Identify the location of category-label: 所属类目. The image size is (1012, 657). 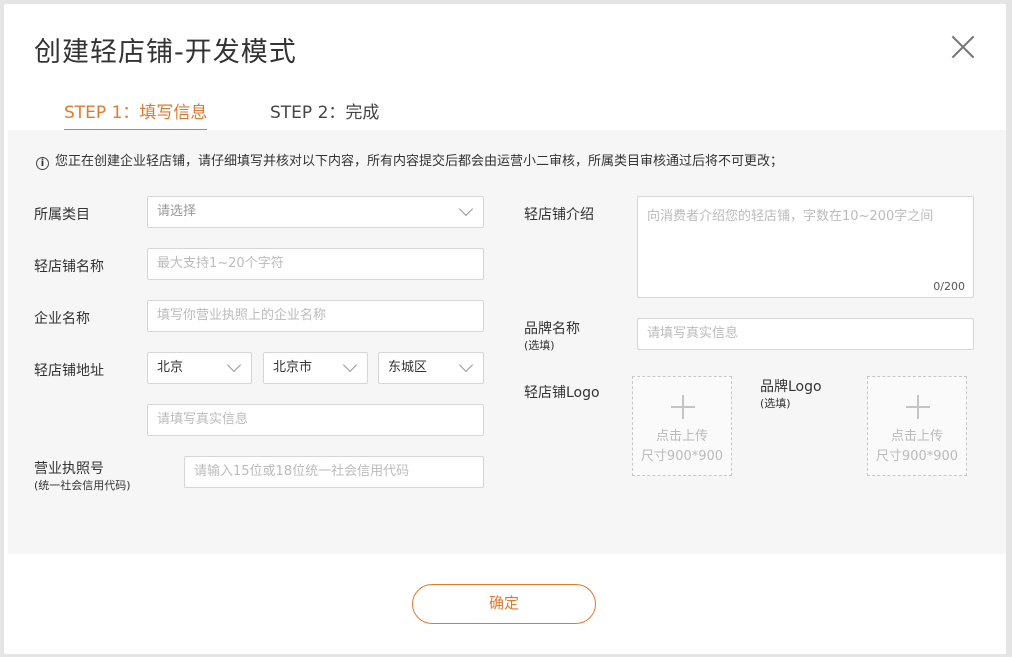
(62, 215).